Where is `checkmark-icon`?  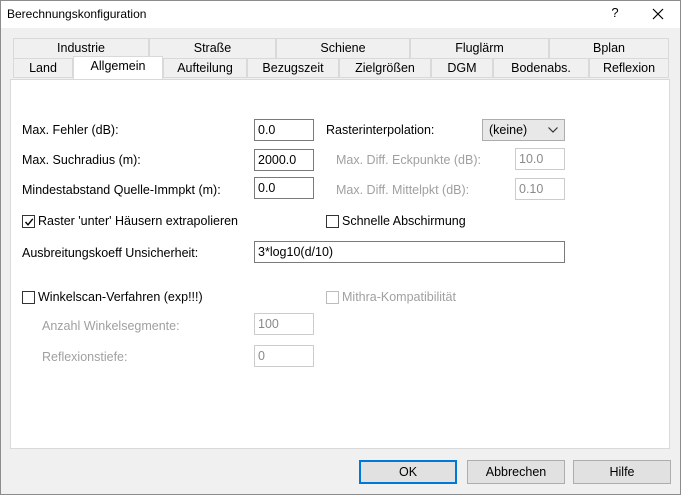
checkmark-icon is located at coordinates (29, 222).